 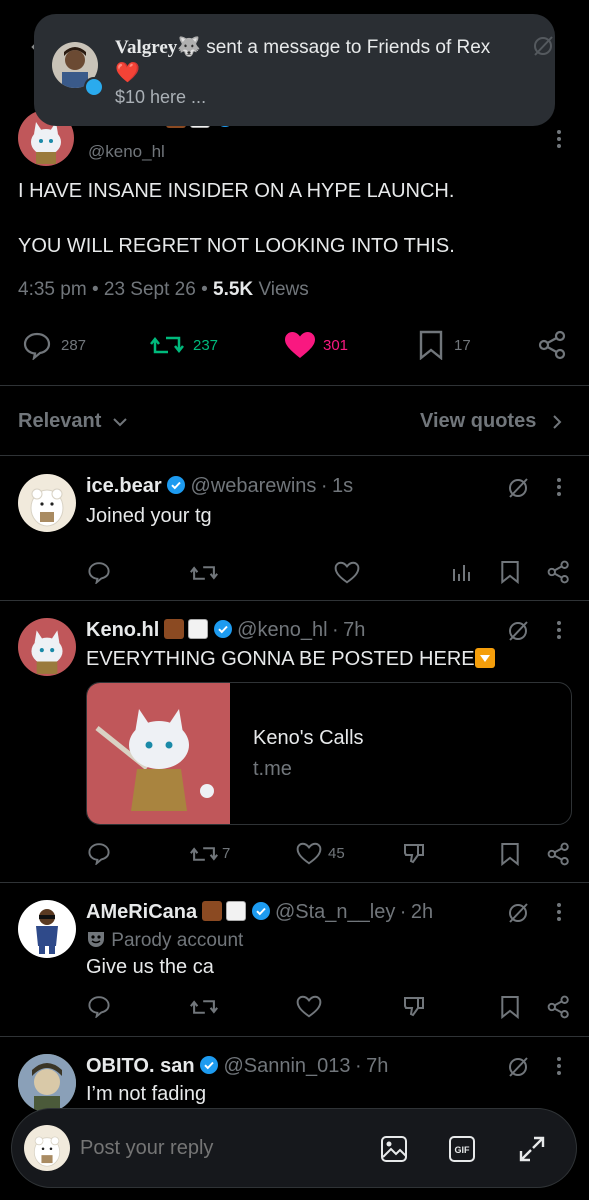 What do you see at coordinates (226, 853) in the screenshot?
I see `repost-count: 7` at bounding box center [226, 853].